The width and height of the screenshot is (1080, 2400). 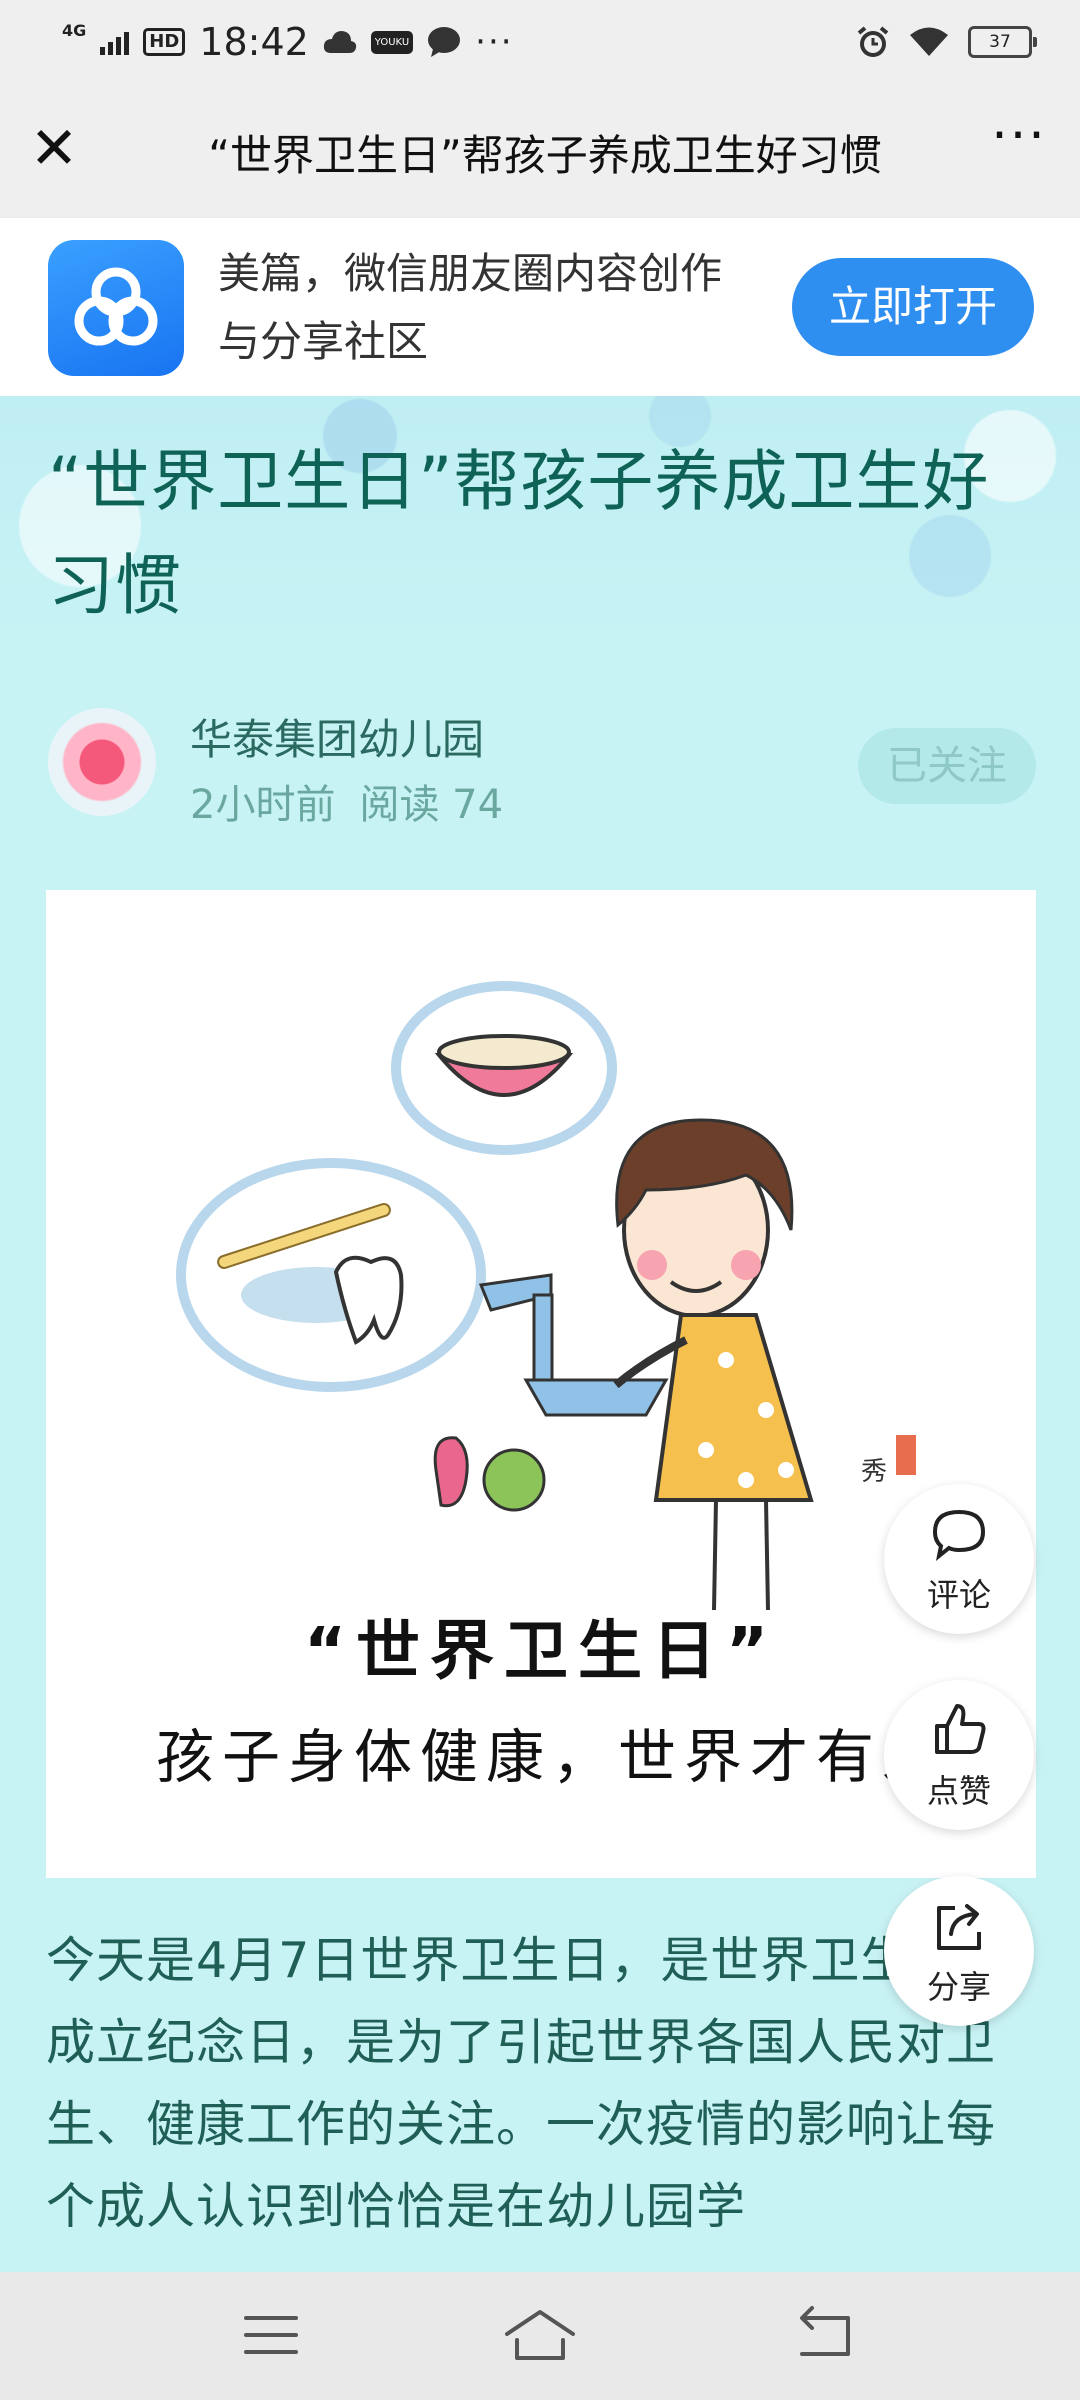 What do you see at coordinates (392, 42) in the screenshot?
I see `youku-icon: YOUKU` at bounding box center [392, 42].